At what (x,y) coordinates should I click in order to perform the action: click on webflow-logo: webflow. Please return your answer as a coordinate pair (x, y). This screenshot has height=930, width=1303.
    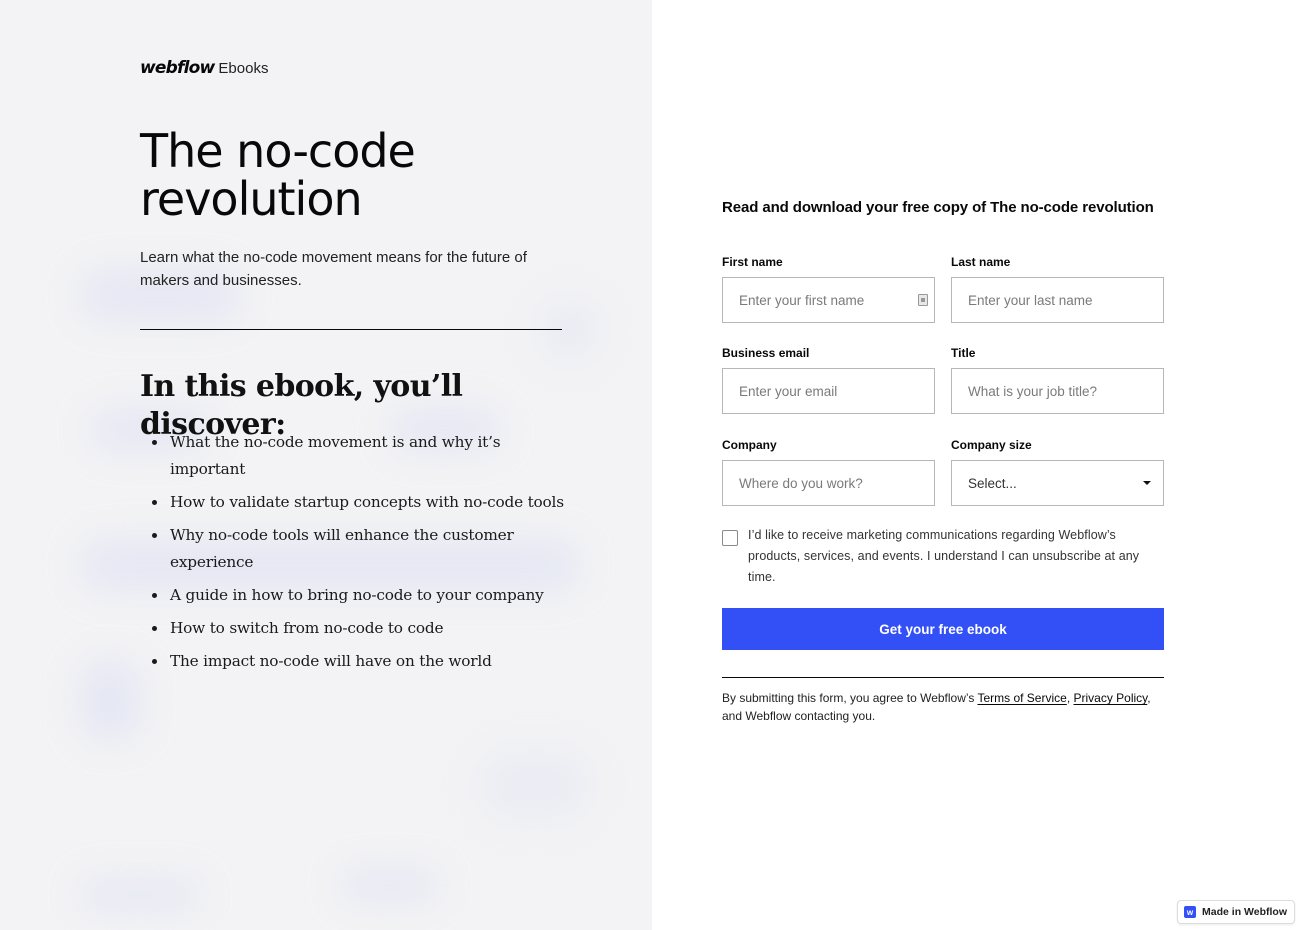
    Looking at the image, I should click on (177, 68).